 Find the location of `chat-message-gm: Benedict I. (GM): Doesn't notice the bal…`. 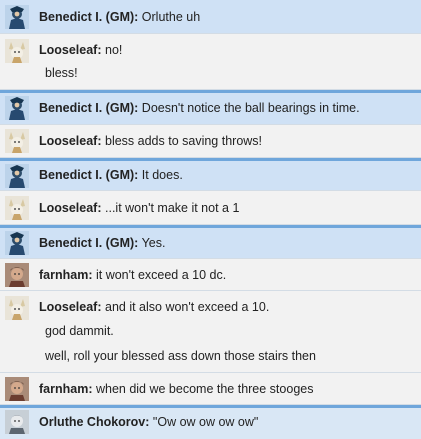

chat-message-gm: Benedict I. (GM): Doesn't notice the bal… is located at coordinates (210, 107).